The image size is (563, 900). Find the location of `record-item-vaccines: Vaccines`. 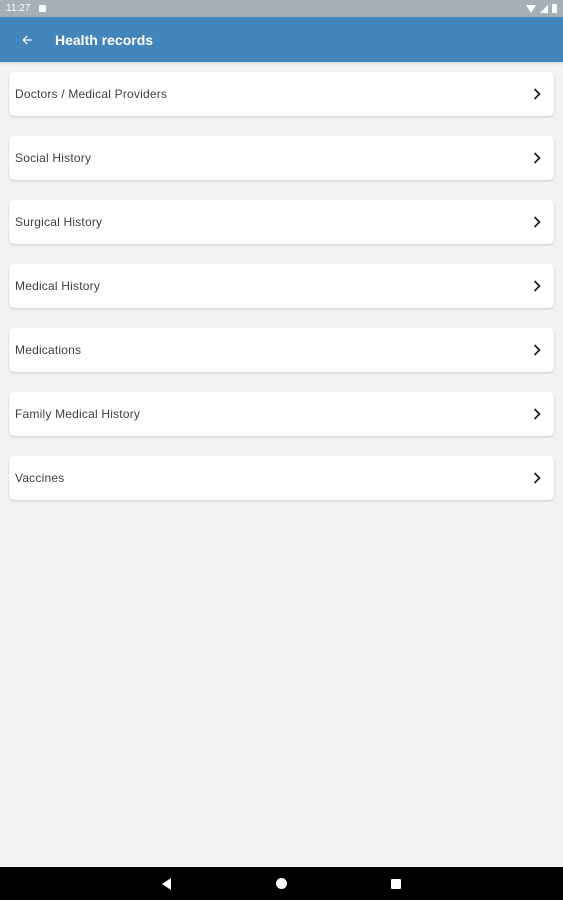

record-item-vaccines: Vaccines is located at coordinates (281, 478).